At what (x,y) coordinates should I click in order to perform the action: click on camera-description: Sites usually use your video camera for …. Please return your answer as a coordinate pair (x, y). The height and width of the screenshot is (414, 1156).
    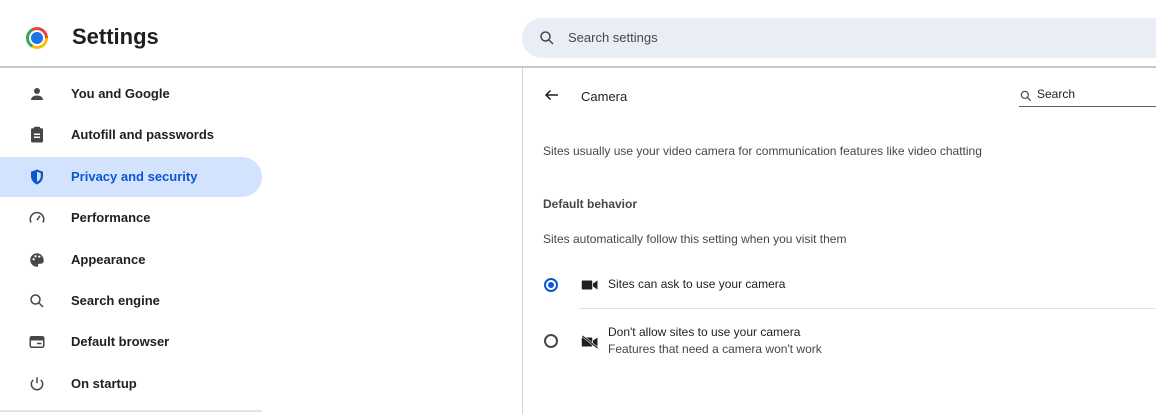
    Looking at the image, I should click on (762, 151).